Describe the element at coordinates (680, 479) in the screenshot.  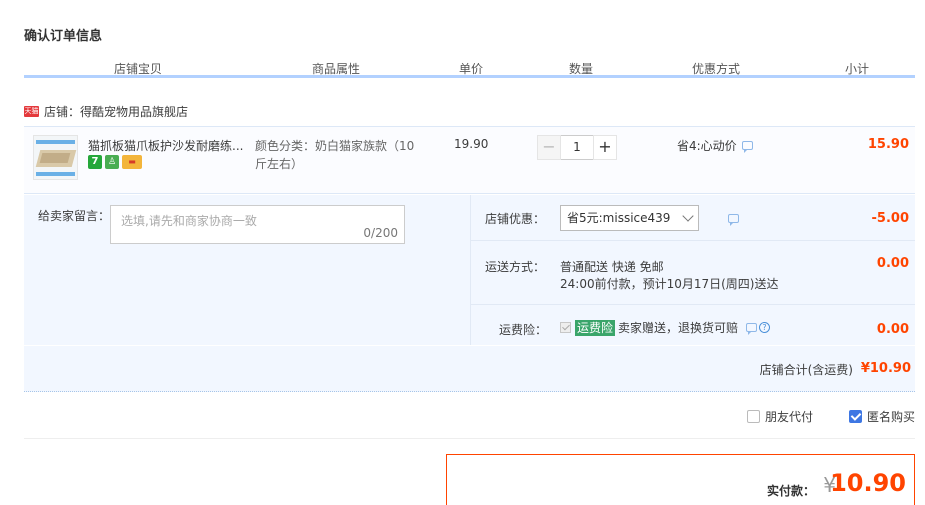
I see `payment-summary: 实付款： ¥ 10.90` at that location.